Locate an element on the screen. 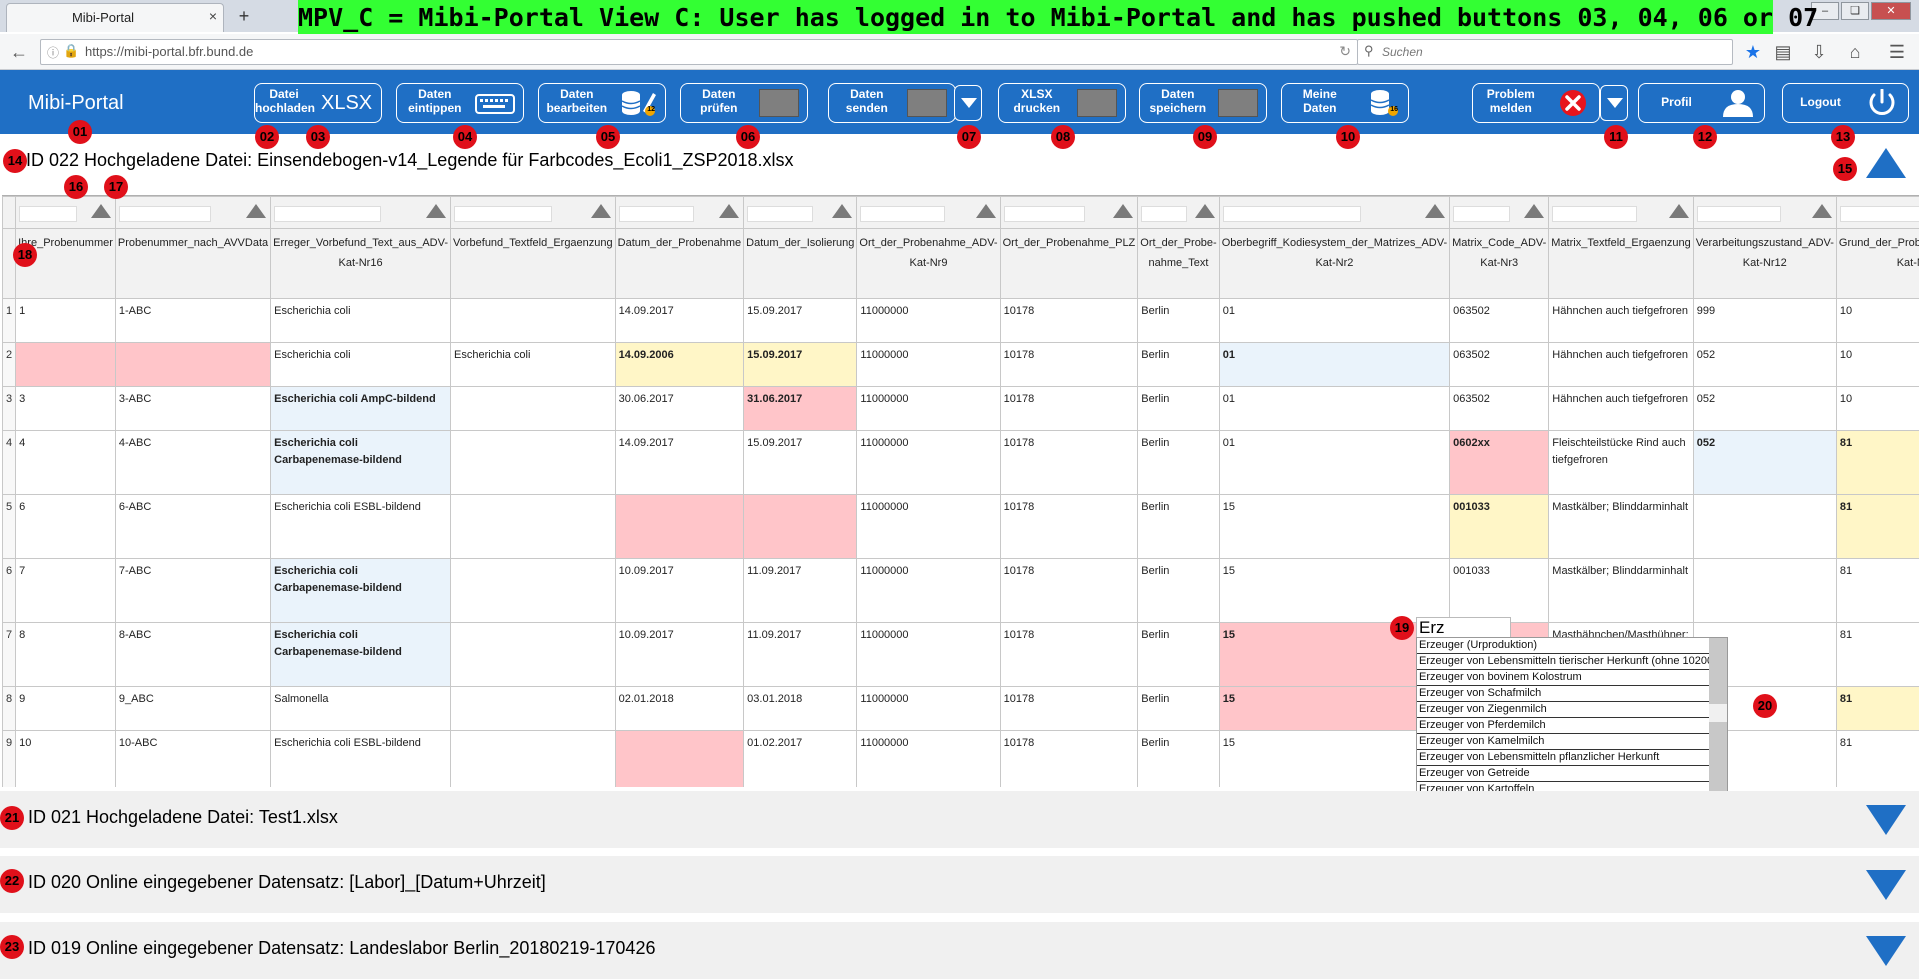 This screenshot has width=1919, height=980. close-window-button: ✕ is located at coordinates (1891, 11).